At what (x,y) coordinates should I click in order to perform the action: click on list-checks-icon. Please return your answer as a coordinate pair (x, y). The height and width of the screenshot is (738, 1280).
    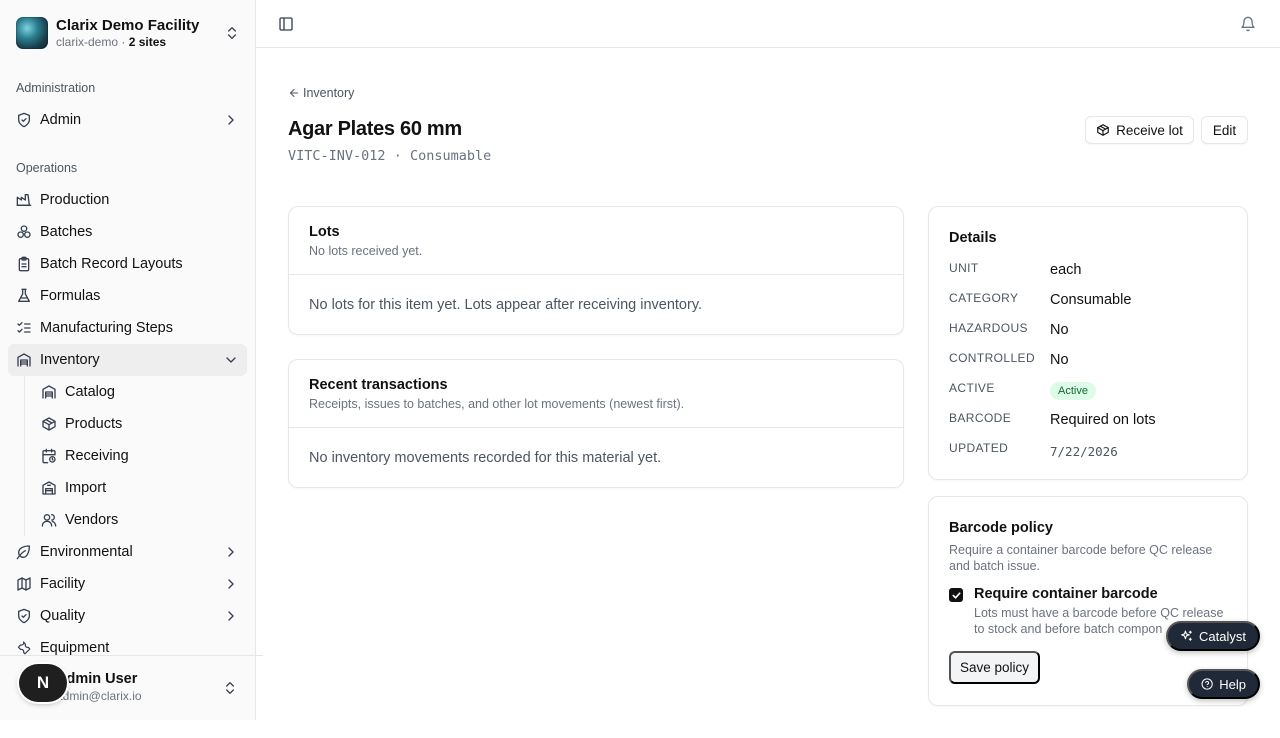
    Looking at the image, I should click on (24, 327).